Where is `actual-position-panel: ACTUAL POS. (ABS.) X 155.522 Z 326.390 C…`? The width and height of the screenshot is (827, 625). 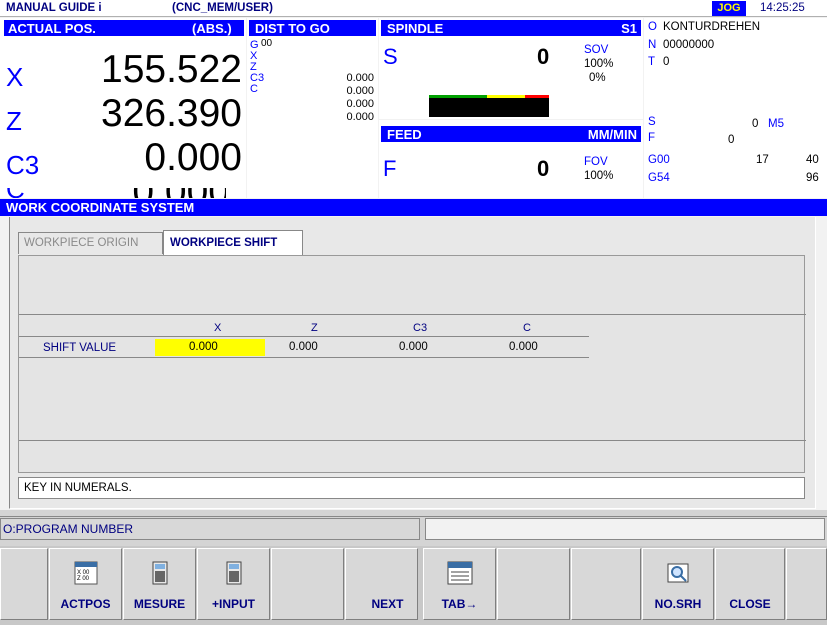
actual-position-panel: ACTUAL POS. (ABS.) X 155.522 Z 326.390 C… is located at coordinates (123, 108).